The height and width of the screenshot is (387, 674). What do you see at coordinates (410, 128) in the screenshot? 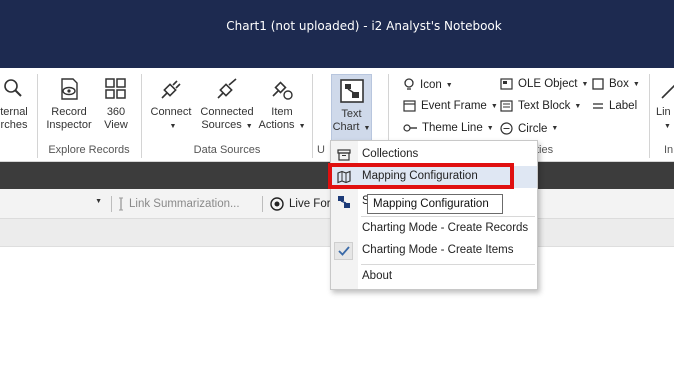
I see `theme-line-icon` at bounding box center [410, 128].